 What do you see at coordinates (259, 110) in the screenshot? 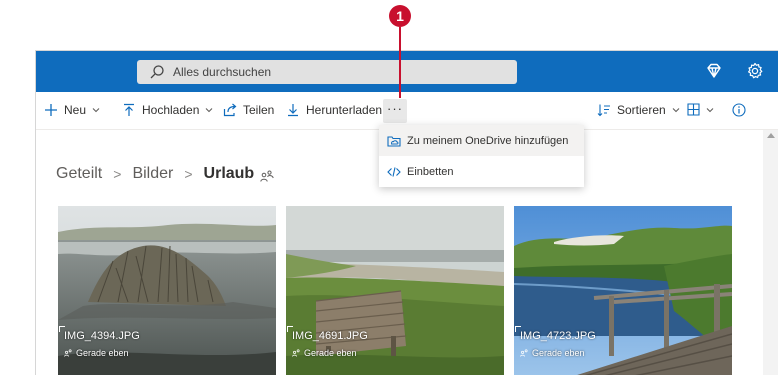
I see `share-label: Teilen` at bounding box center [259, 110].